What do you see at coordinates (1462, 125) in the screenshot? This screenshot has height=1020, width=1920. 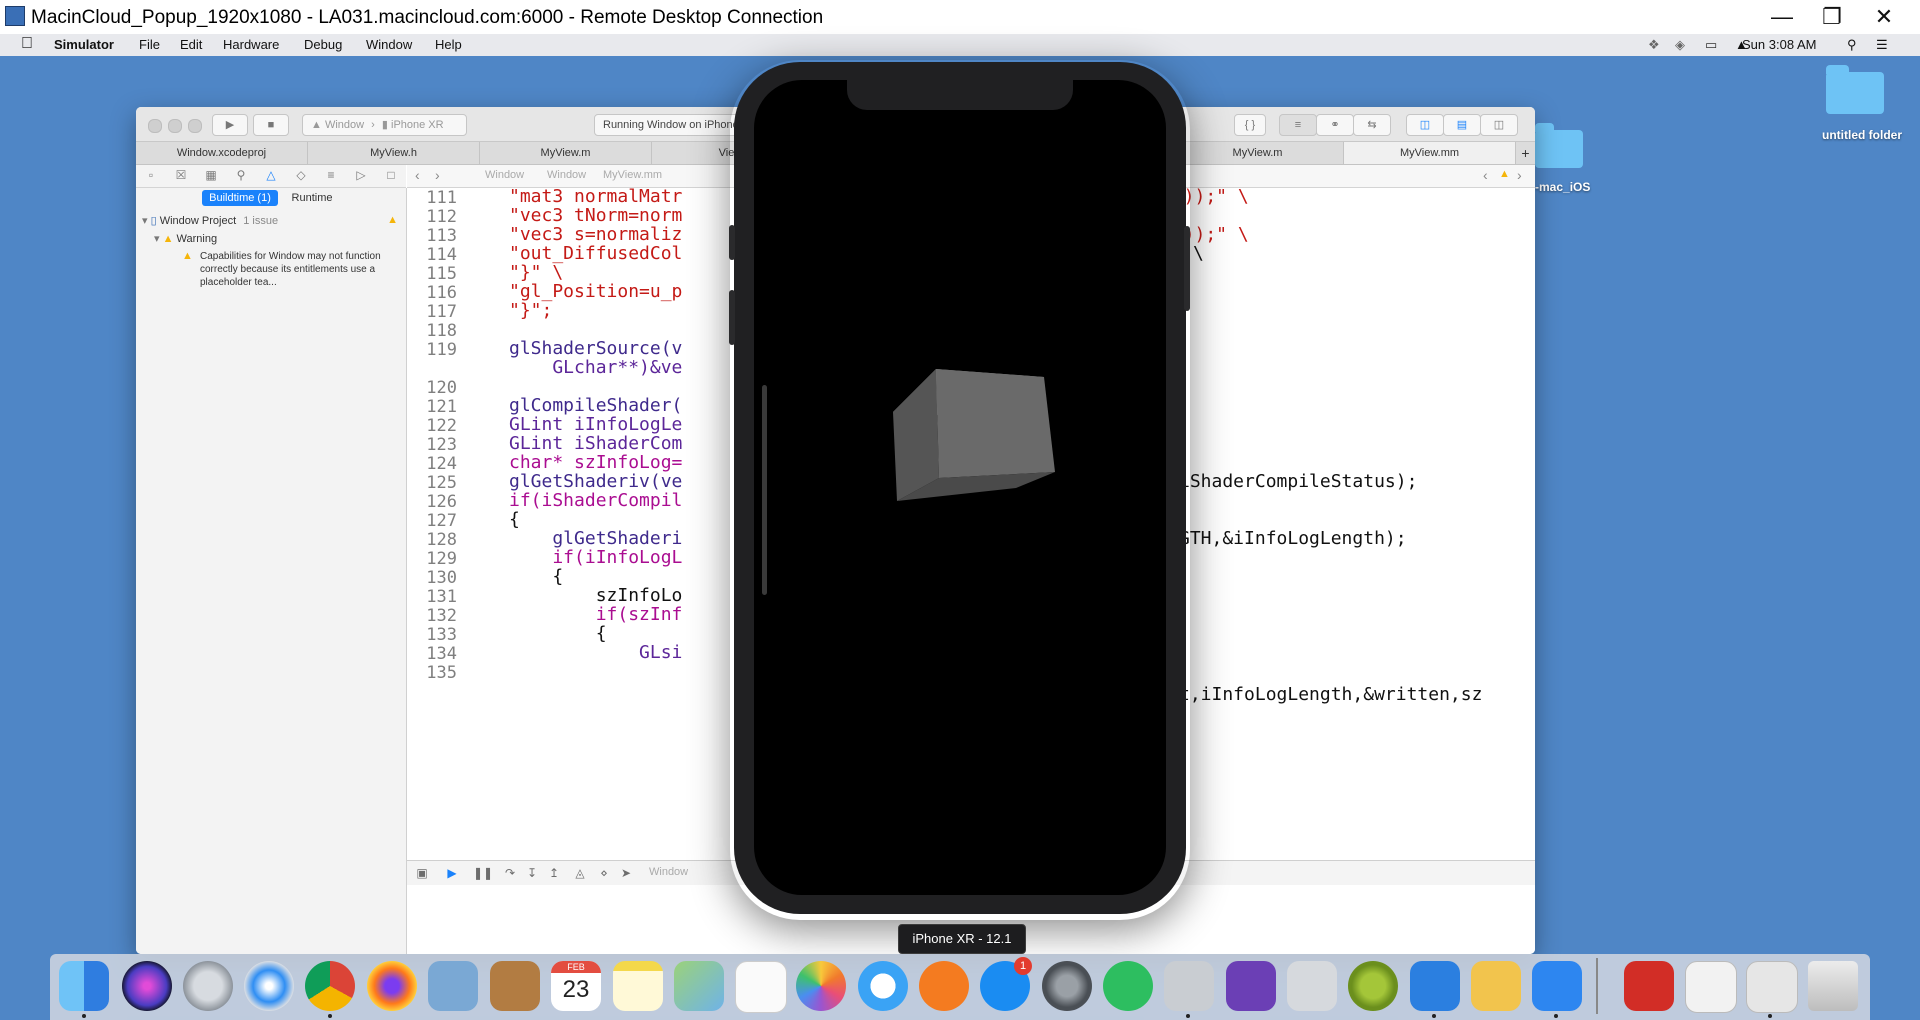 I see `toggle-debug-area-button: ▤` at bounding box center [1462, 125].